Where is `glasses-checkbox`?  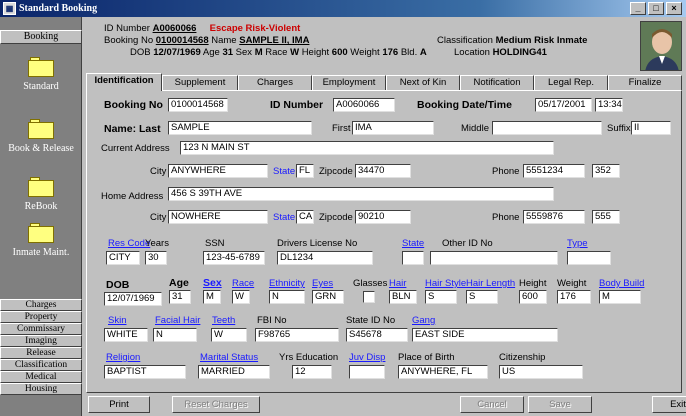 glasses-checkbox is located at coordinates (369, 297).